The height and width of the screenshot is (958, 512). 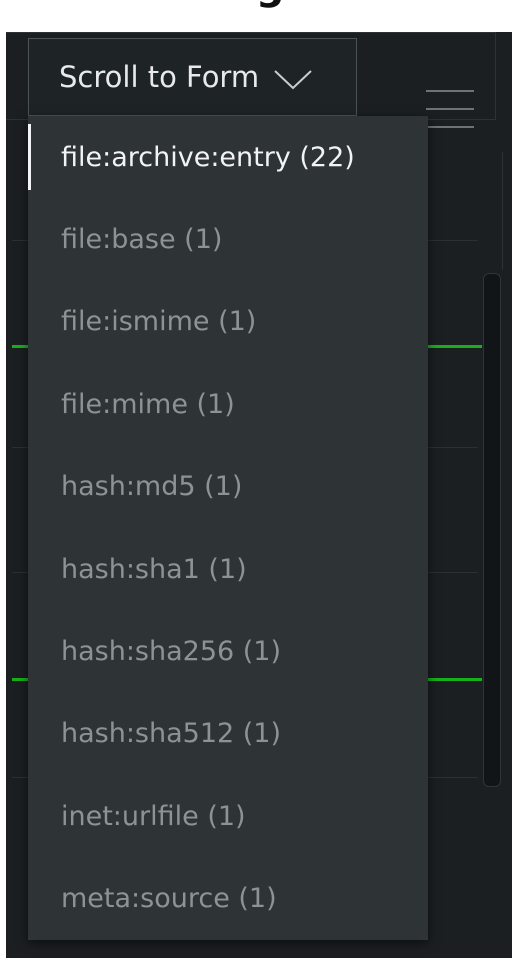 I want to click on scroll-to-form-label: Scroll to Form, so click(x=159, y=77).